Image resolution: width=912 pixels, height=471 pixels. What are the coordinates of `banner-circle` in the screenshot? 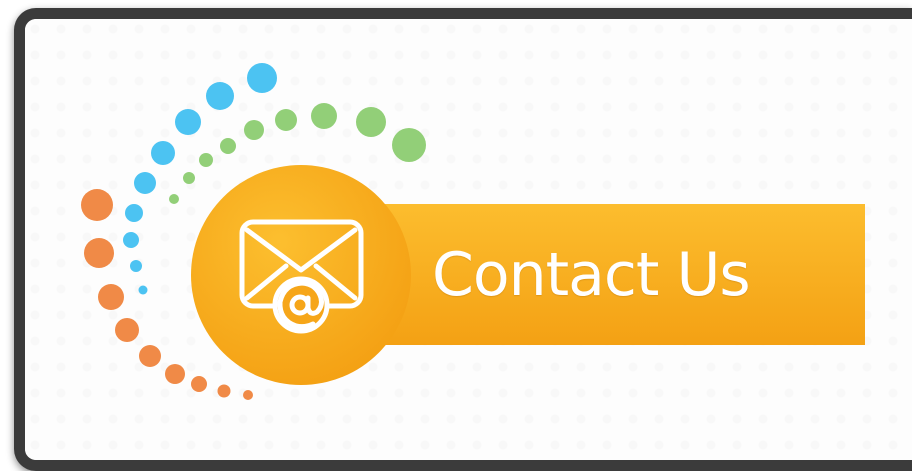 It's located at (301, 275).